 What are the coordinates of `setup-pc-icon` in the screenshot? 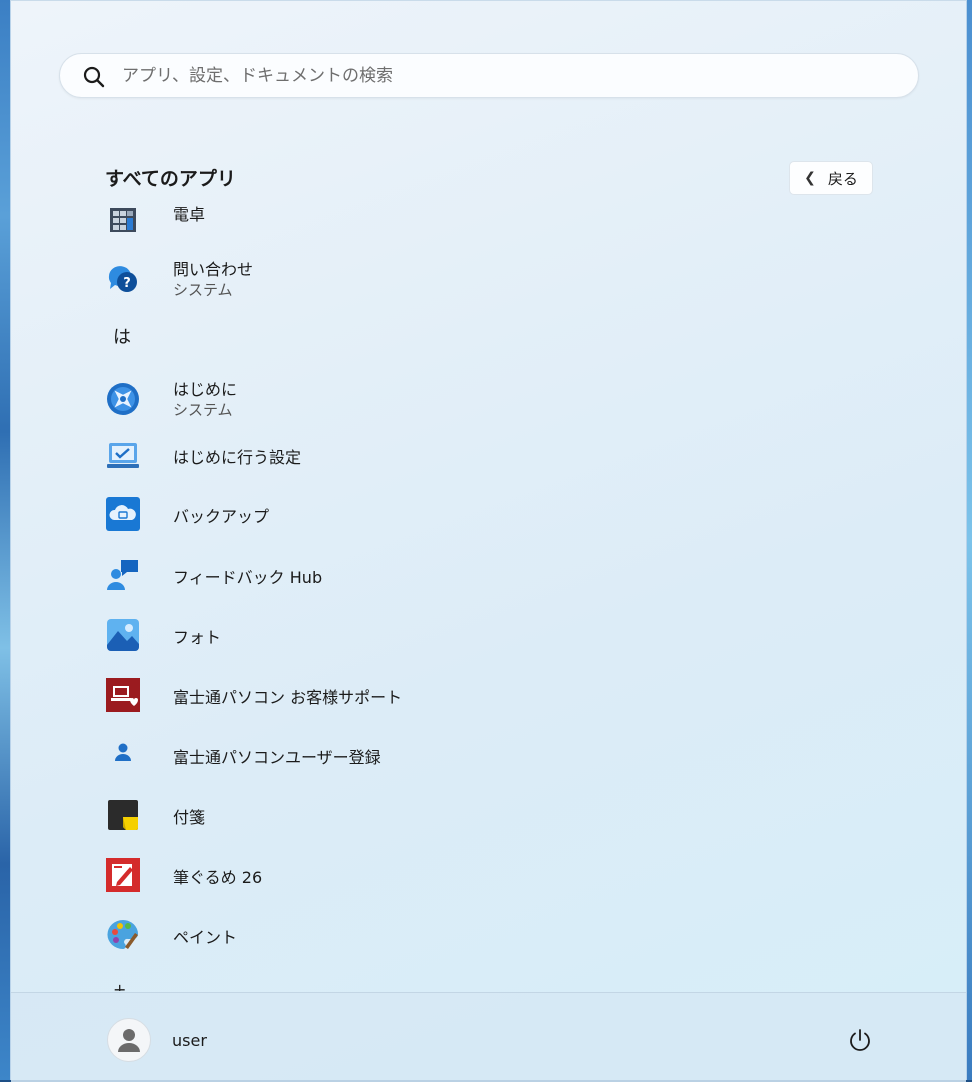 It's located at (123, 455).